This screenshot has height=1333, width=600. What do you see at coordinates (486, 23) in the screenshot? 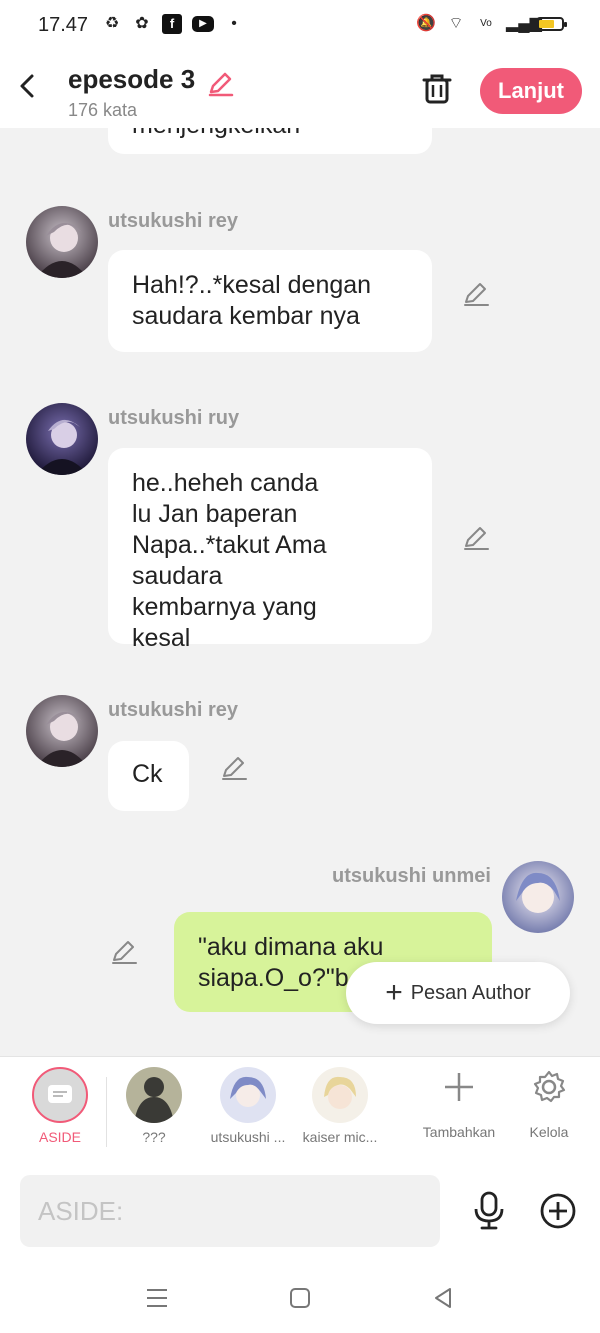
I see `volte-icon: Vo` at bounding box center [486, 23].